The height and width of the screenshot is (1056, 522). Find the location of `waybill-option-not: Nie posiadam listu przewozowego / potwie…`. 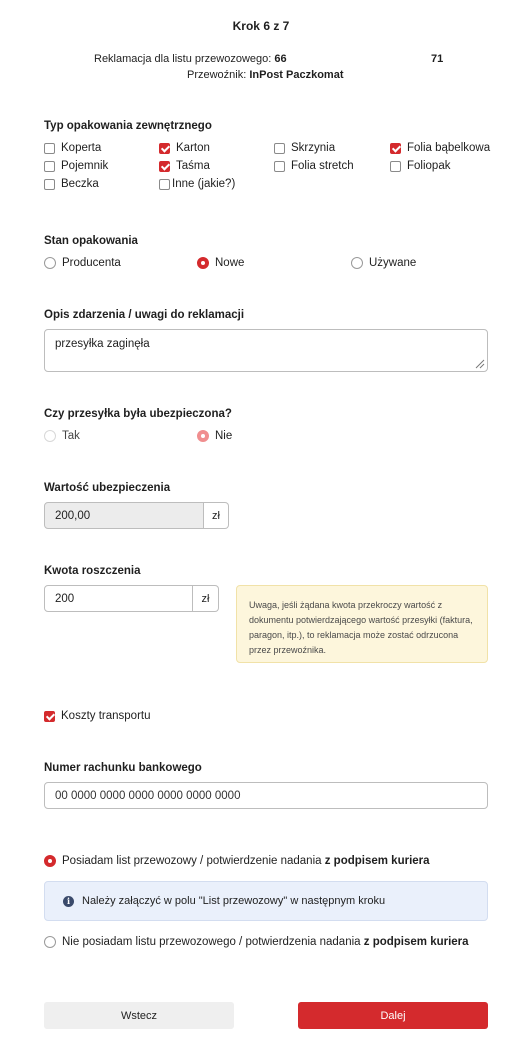

waybill-option-not: Nie posiadam listu przewozowego / potwie… is located at coordinates (256, 942).